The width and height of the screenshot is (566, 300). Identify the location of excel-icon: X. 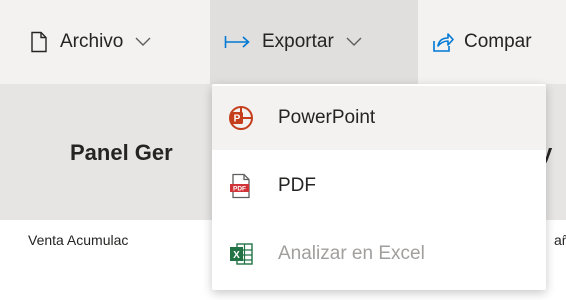
(241, 254).